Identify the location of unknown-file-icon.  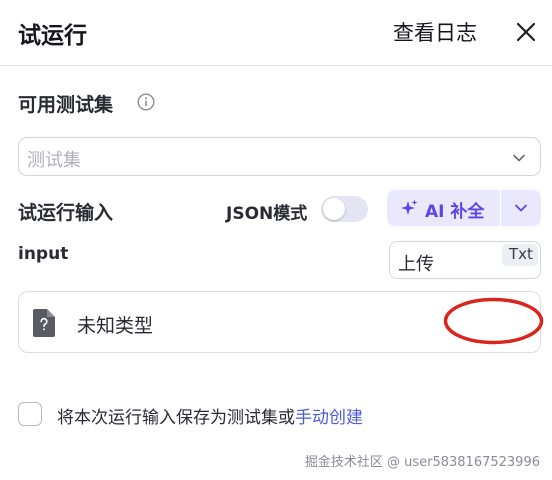
(44, 323).